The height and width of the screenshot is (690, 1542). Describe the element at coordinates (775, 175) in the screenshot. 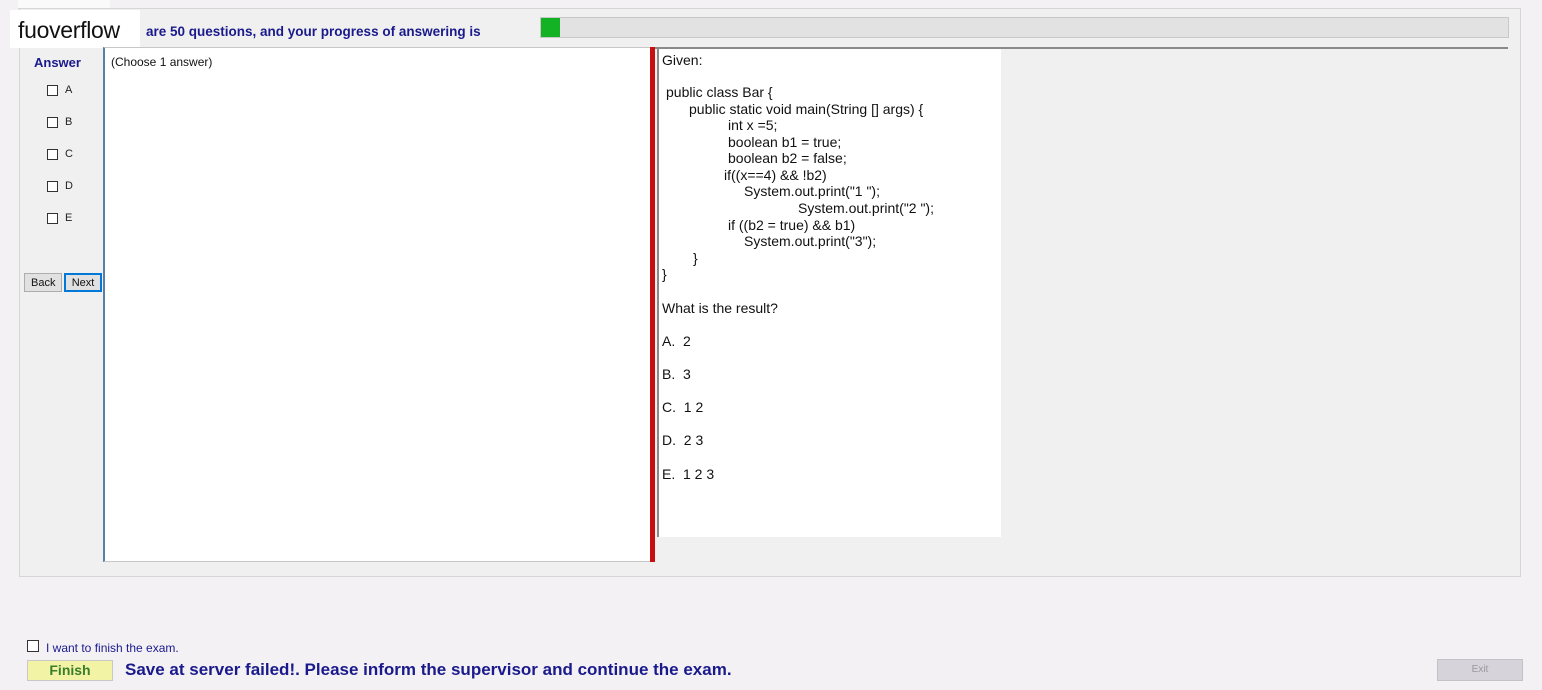

I see `code-line: if((x==4) && !b2)` at that location.